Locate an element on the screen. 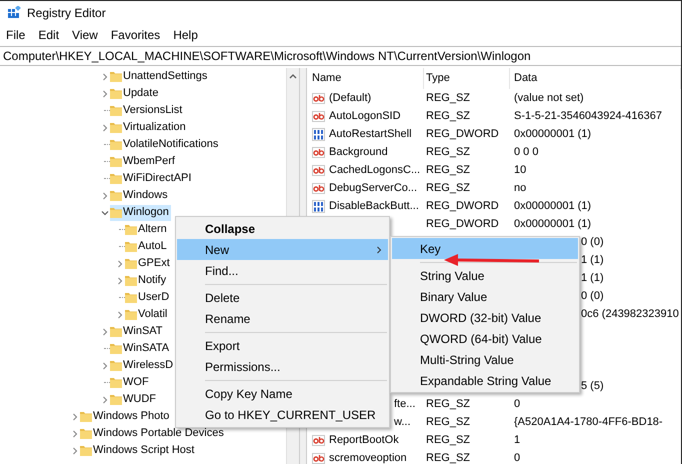 The width and height of the screenshot is (682, 464). tree-item: UnattendSettings is located at coordinates (160, 76).